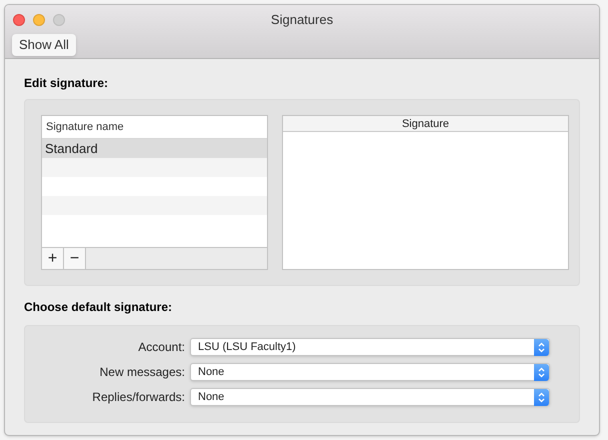 The height and width of the screenshot is (440, 608). I want to click on add-button: +, so click(53, 258).